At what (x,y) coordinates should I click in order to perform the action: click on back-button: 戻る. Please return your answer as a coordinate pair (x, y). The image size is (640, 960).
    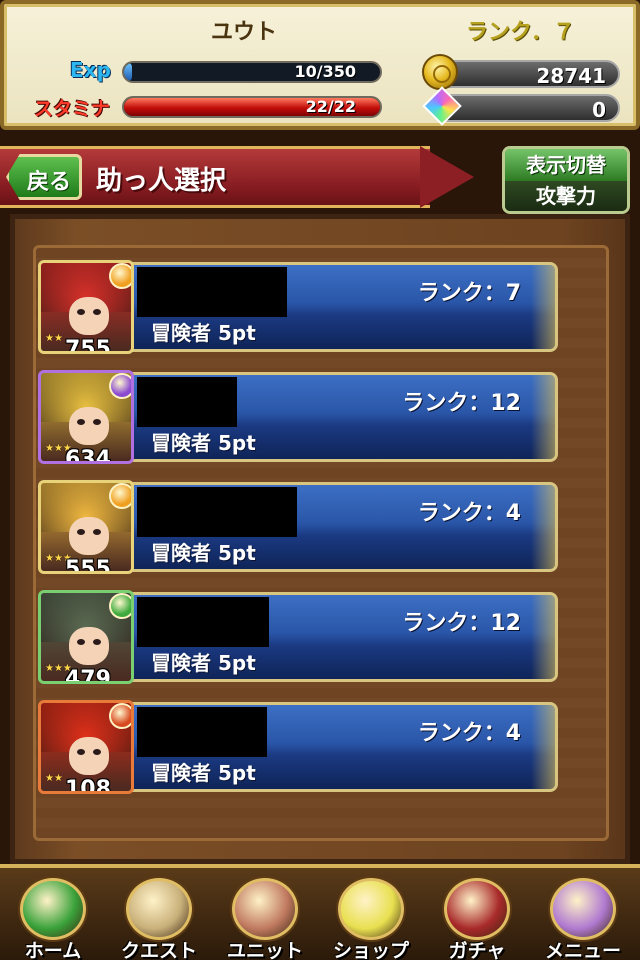
    Looking at the image, I should click on (44, 177).